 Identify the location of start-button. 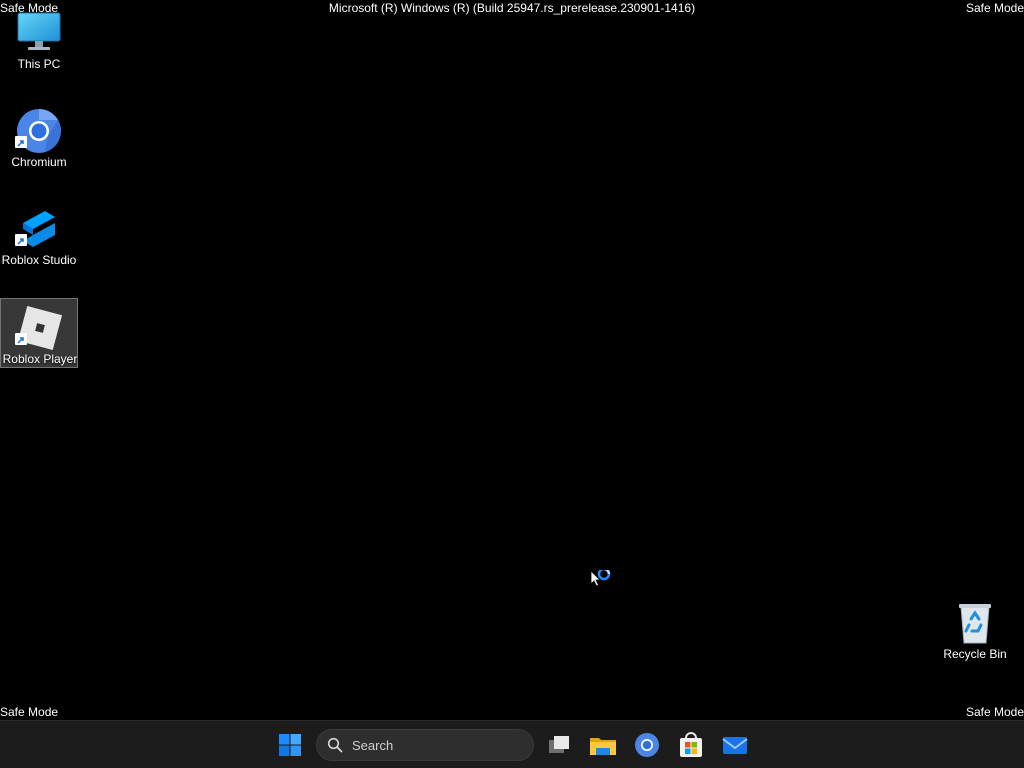
(290, 745).